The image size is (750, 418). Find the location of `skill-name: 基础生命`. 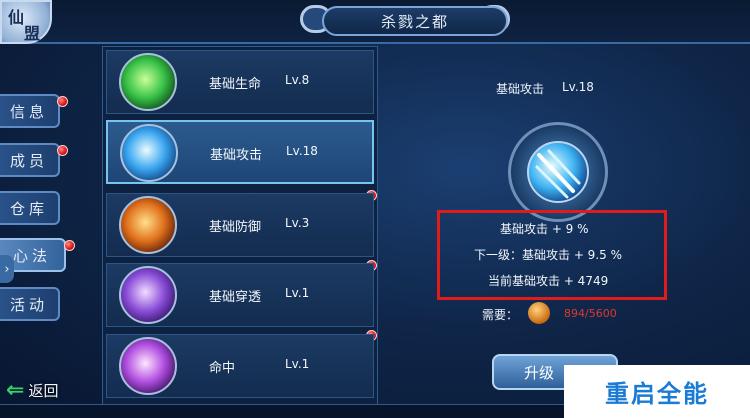

skill-name: 基础生命 is located at coordinates (235, 84).